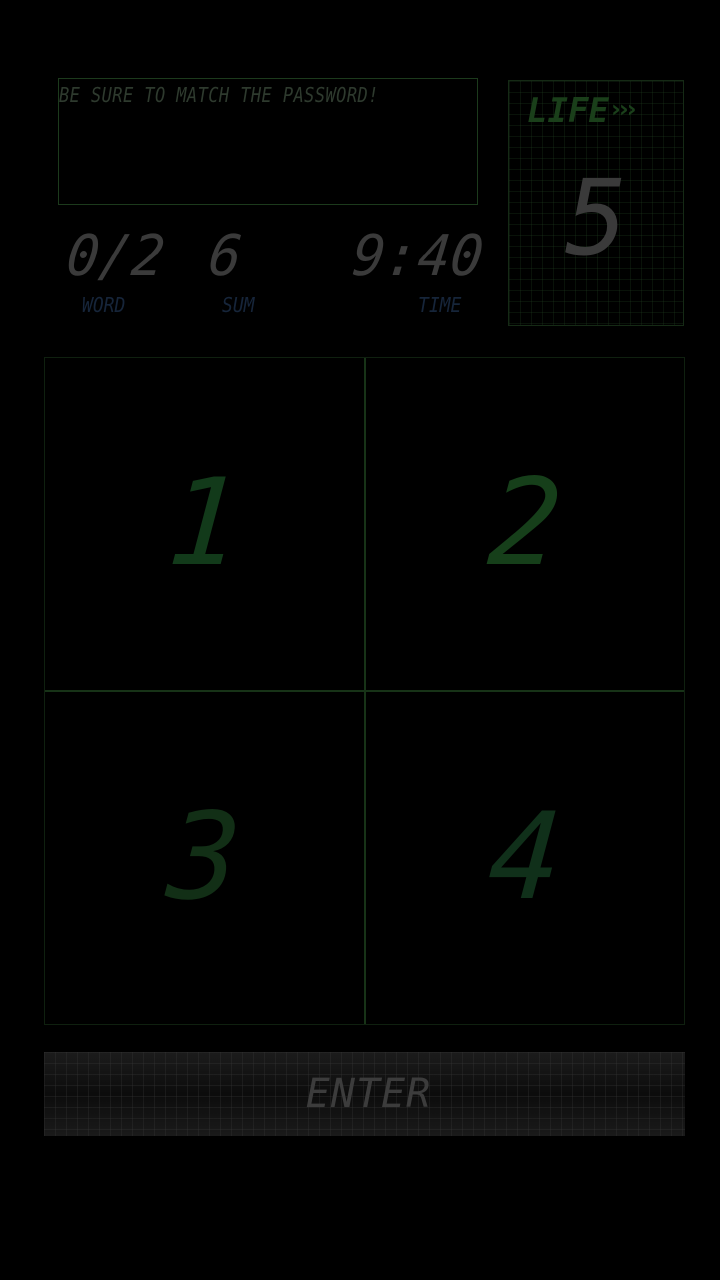  What do you see at coordinates (268, 141) in the screenshot?
I see `message-box: BE SURE TO MATCH THE PASSWORD!` at bounding box center [268, 141].